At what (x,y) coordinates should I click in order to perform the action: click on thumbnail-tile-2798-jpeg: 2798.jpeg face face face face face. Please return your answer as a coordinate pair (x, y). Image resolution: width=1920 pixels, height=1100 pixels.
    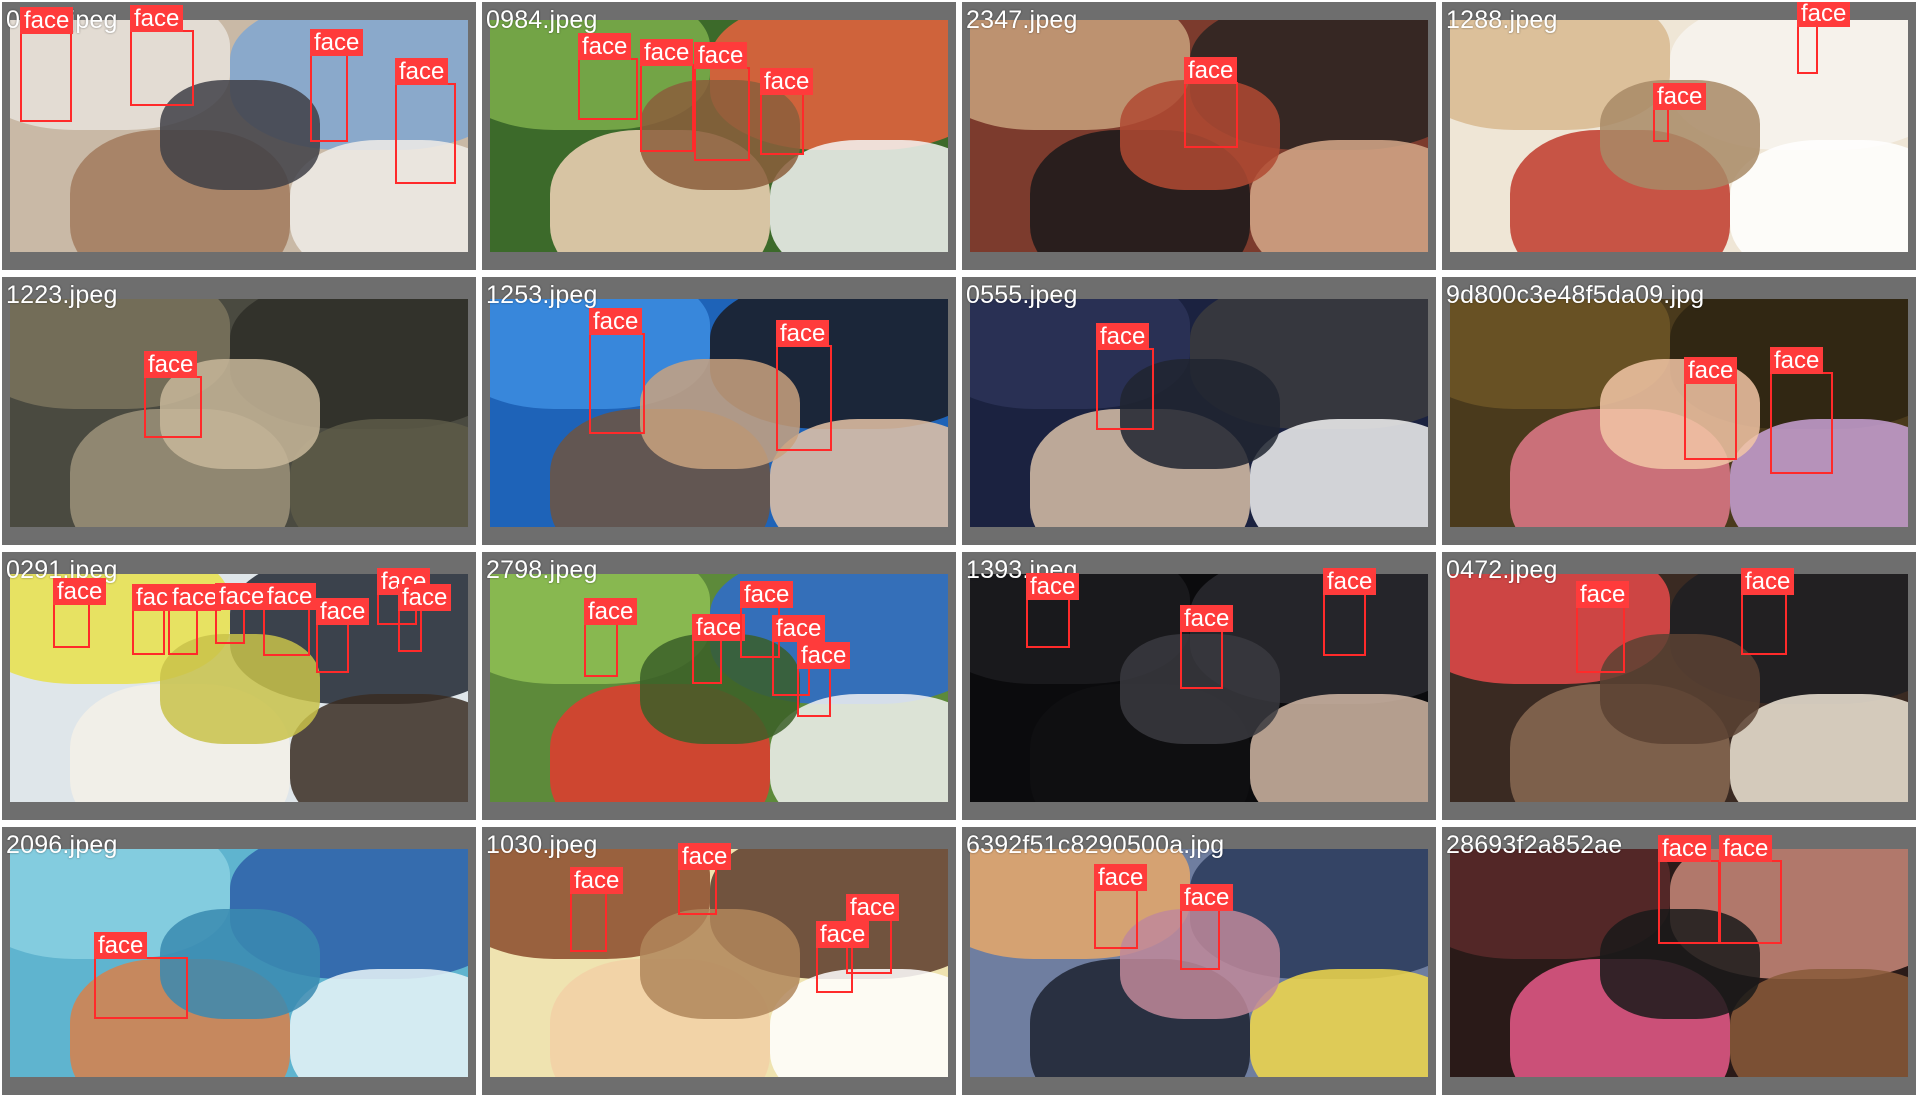
    Looking at the image, I should click on (719, 686).